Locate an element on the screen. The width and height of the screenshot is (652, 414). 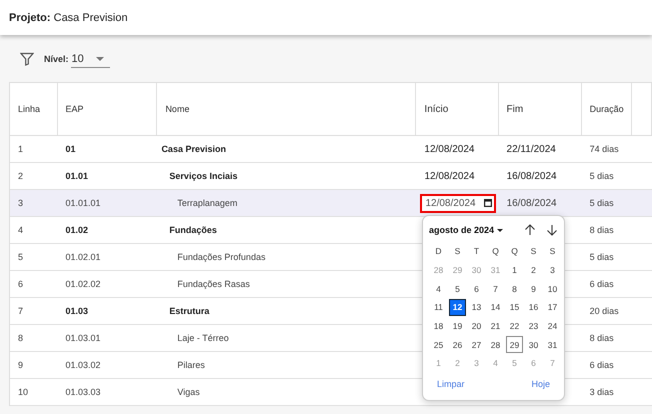
calendar-day: 4 is located at coordinates (438, 289).